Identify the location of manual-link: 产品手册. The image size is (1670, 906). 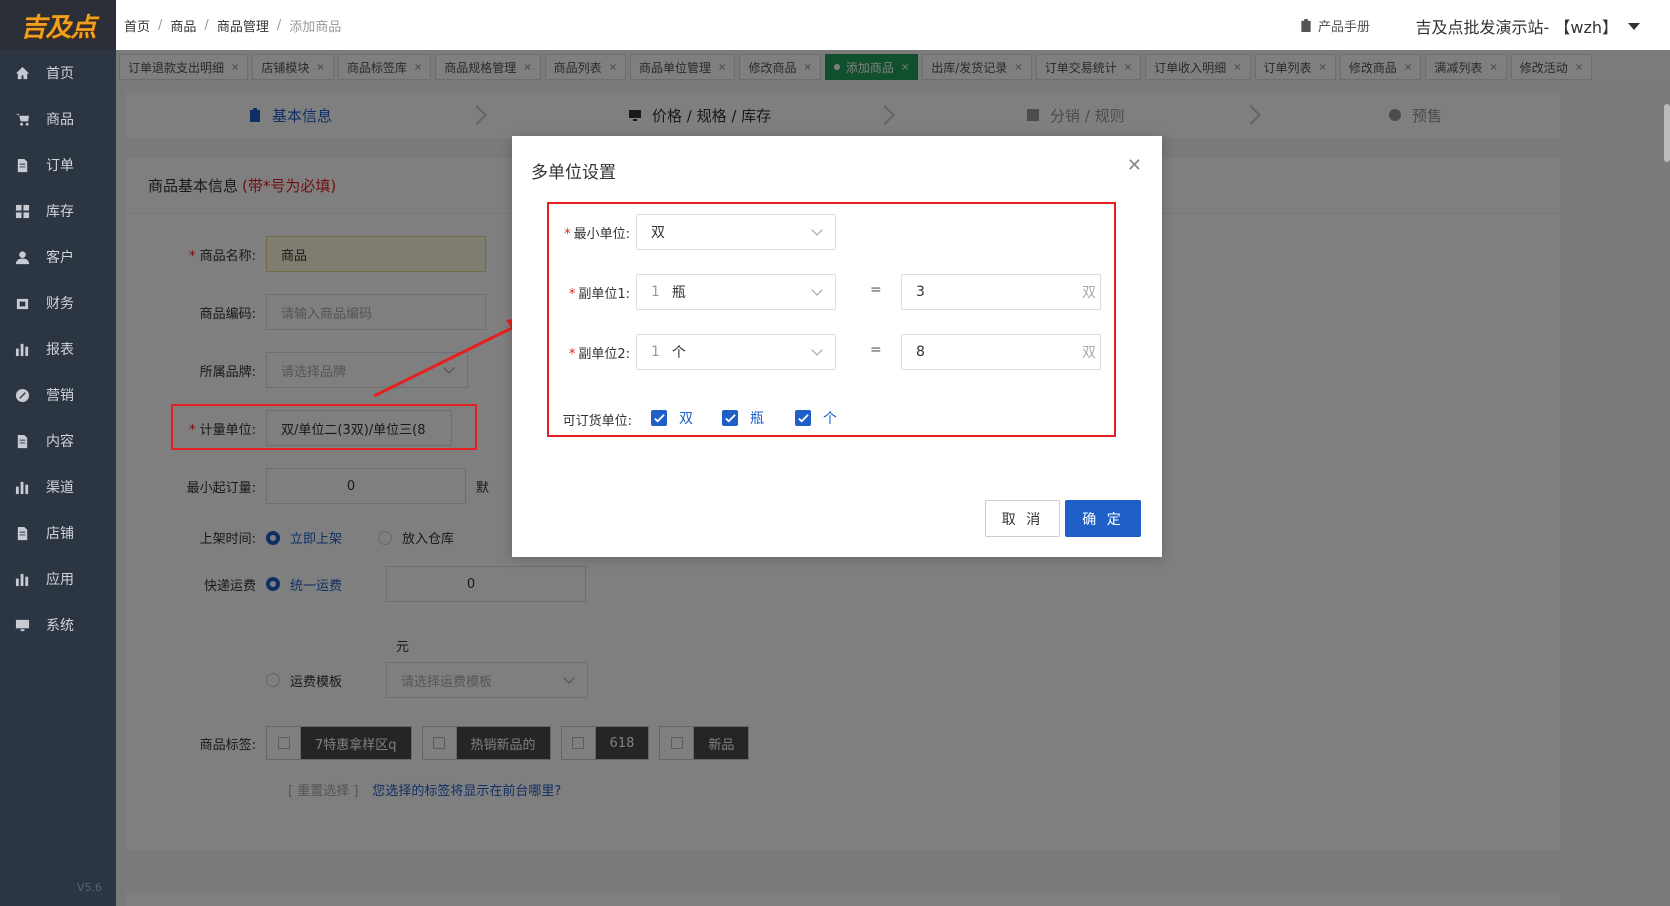
(1335, 25).